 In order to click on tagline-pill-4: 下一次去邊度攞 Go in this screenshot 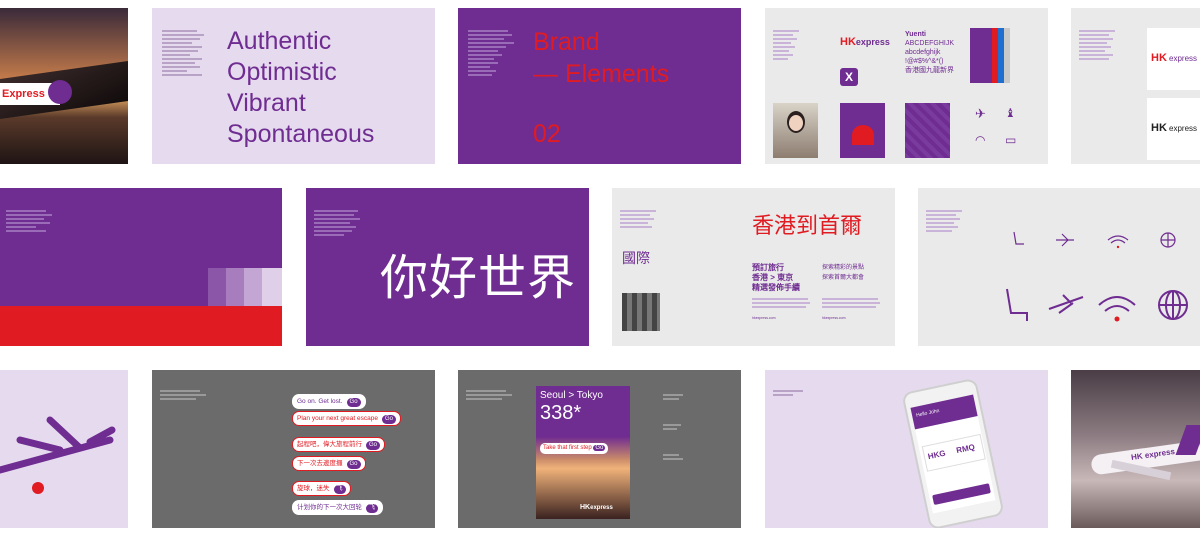, I will do `click(329, 463)`.